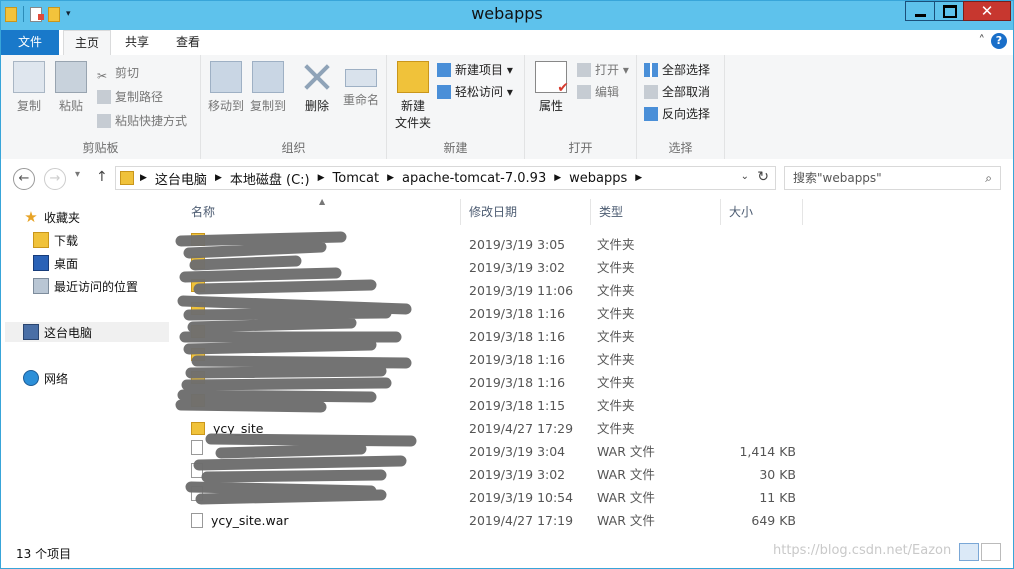  What do you see at coordinates (949, 11) in the screenshot?
I see `maximize-button` at bounding box center [949, 11].